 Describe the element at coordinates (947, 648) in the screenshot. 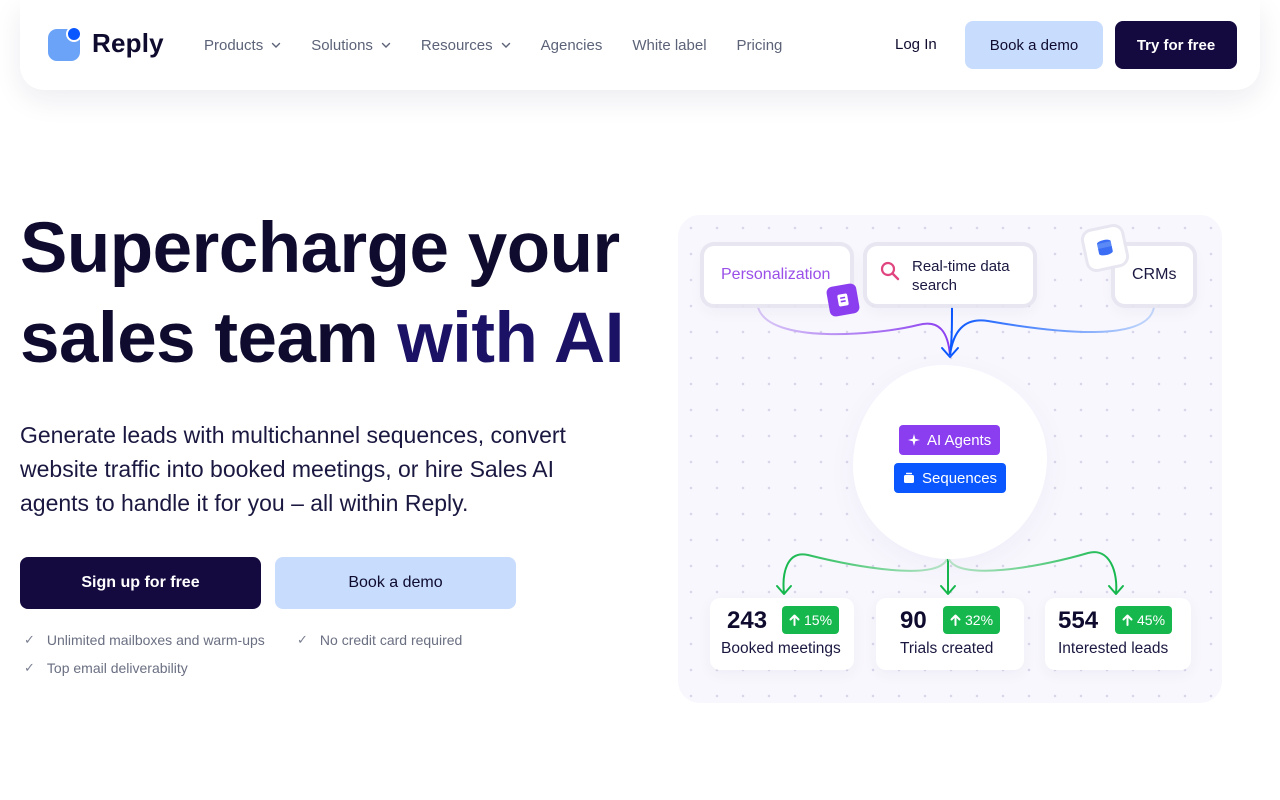

I see `stat-label: Trials created` at that location.